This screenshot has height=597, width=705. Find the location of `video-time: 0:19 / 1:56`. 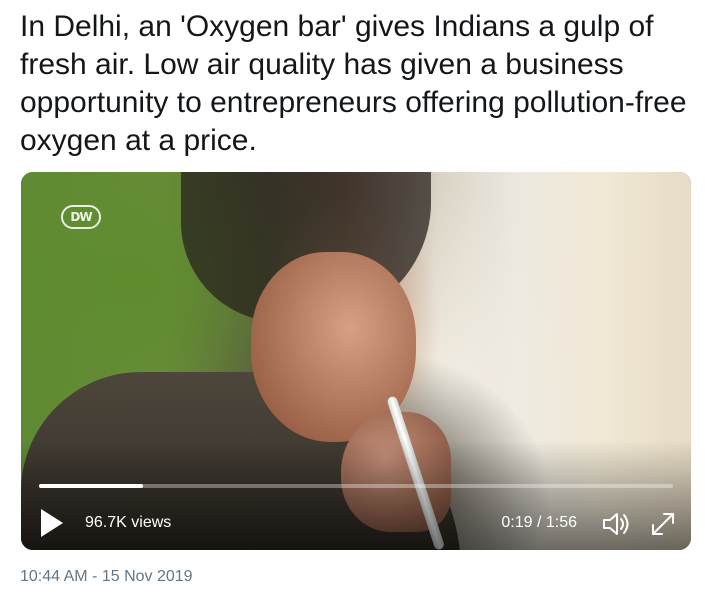

video-time: 0:19 / 1:56 is located at coordinates (539, 522).